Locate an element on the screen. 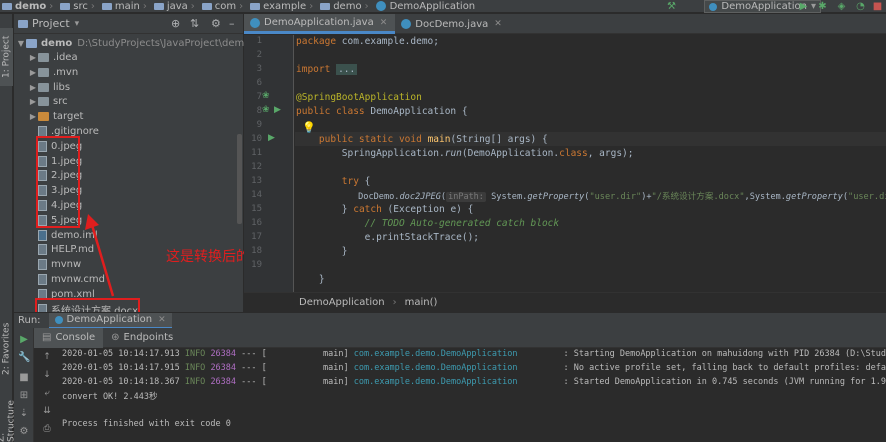  tab-demoapplication: DemoApplication.java ✕ is located at coordinates (320, 24).